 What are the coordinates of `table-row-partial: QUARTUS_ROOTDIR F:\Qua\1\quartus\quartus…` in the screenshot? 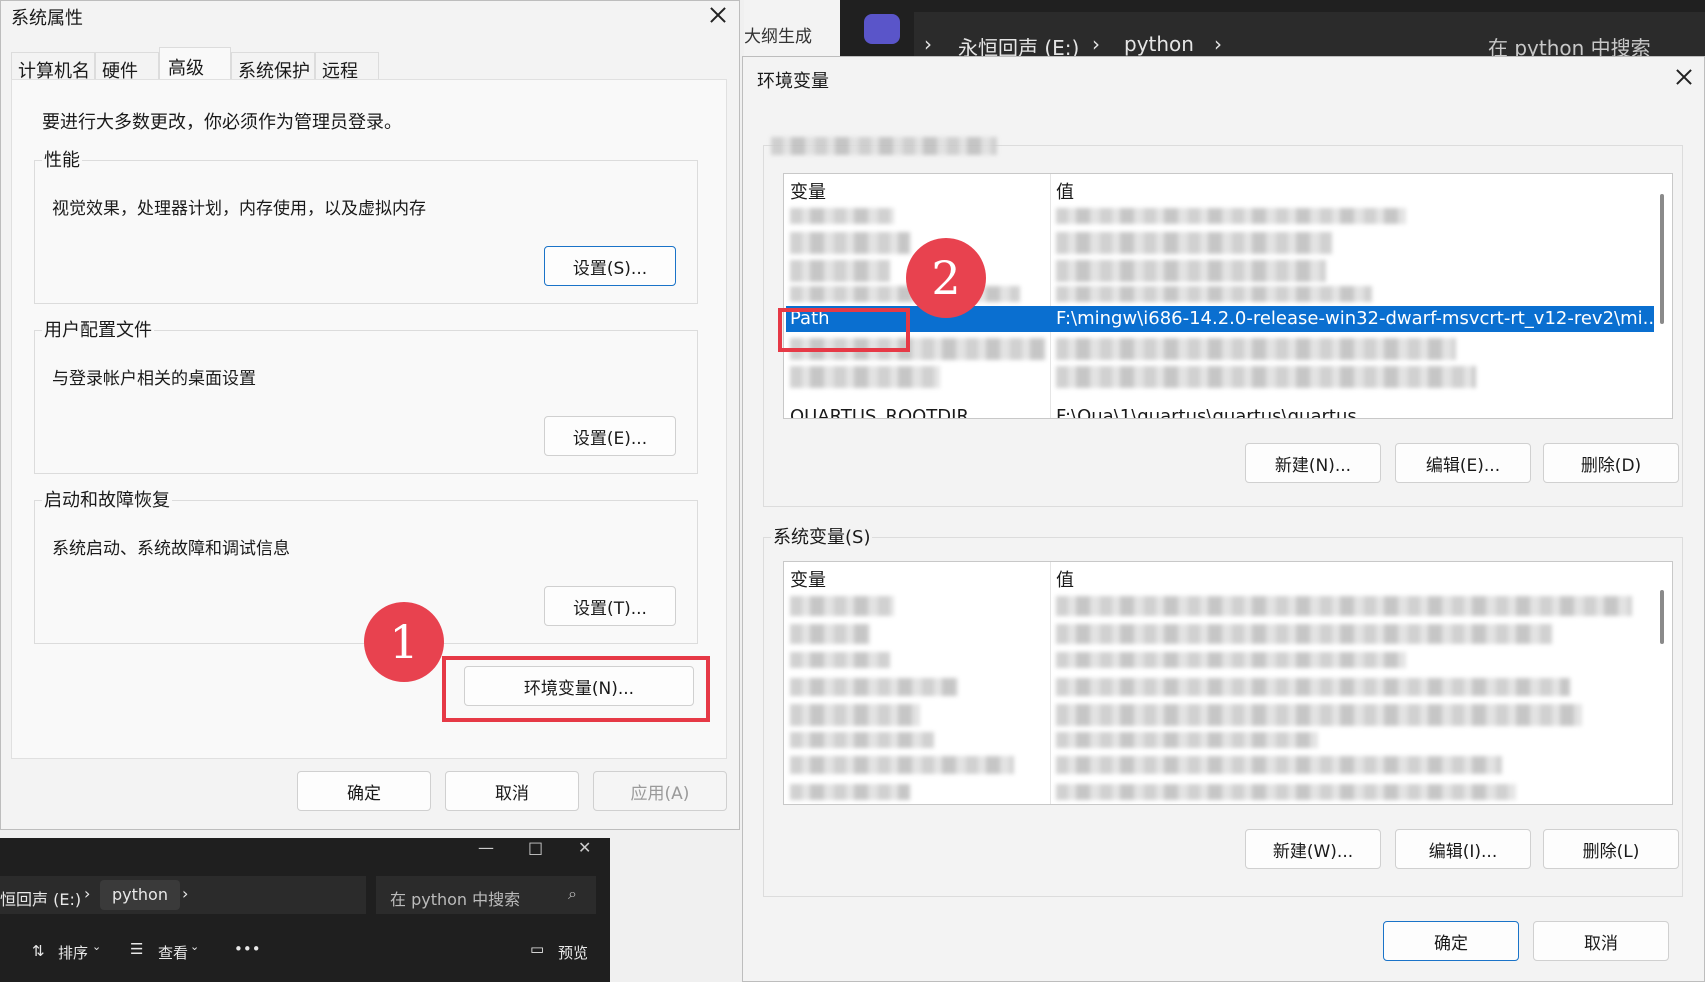 It's located at (1220, 412).